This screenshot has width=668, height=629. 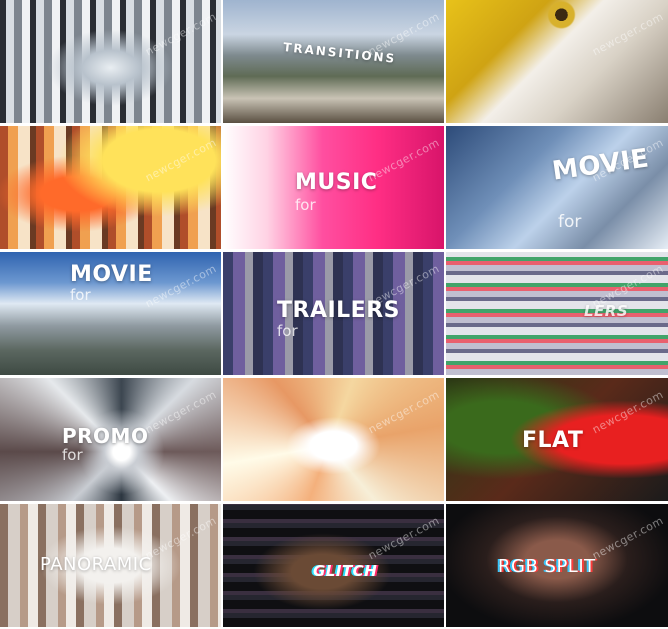 What do you see at coordinates (110, 187) in the screenshot?
I see `preview-tile-4: newcger.com` at bounding box center [110, 187].